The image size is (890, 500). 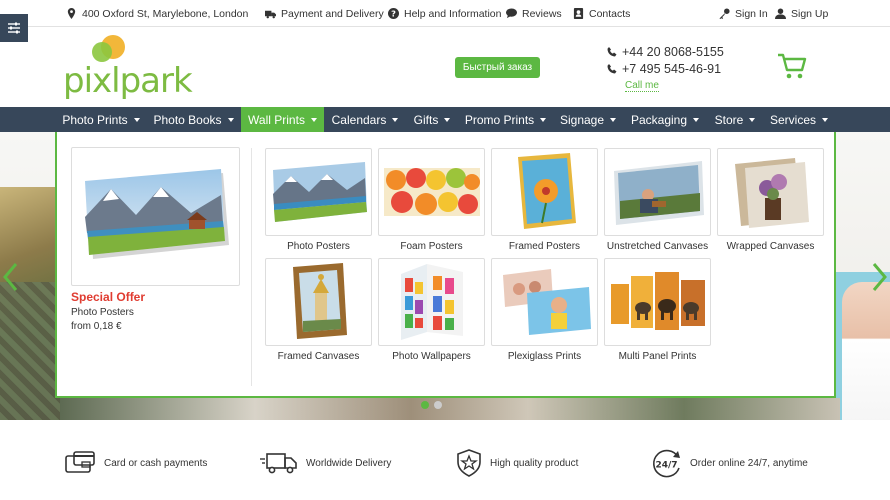 I want to click on badge-24-7: 24/7, so click(x=666, y=465).